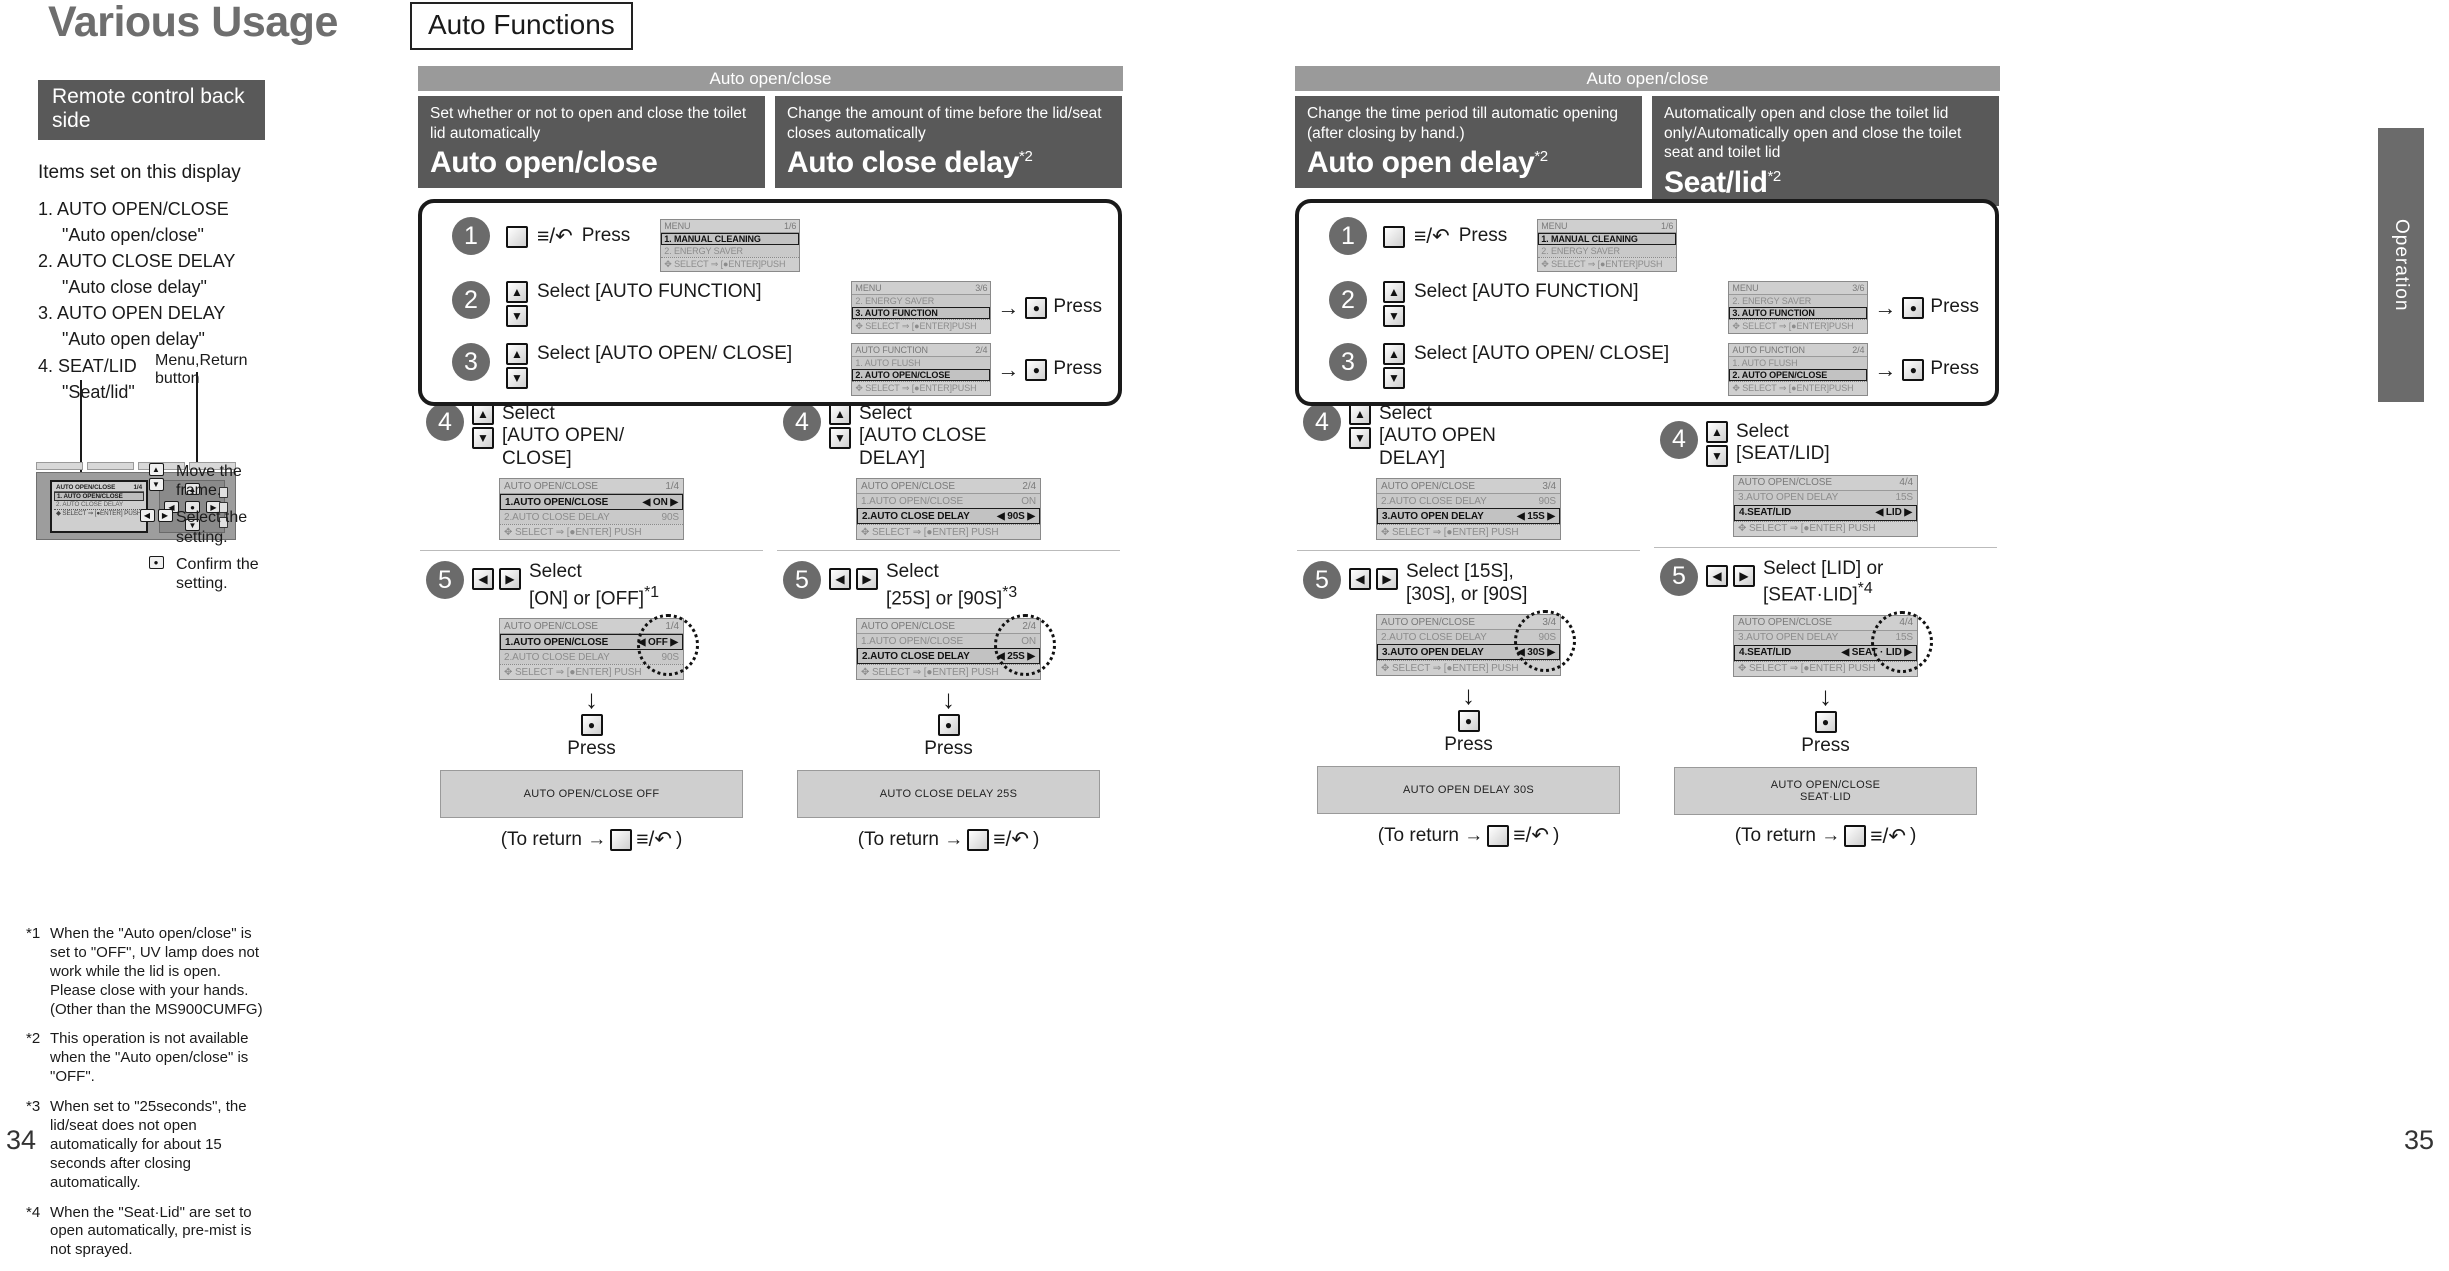 Image resolution: width=2449 pixels, height=1271 pixels. Describe the element at coordinates (1825, 836) in the screenshot. I see `to-return-row: (To return → ≡/↶)` at that location.